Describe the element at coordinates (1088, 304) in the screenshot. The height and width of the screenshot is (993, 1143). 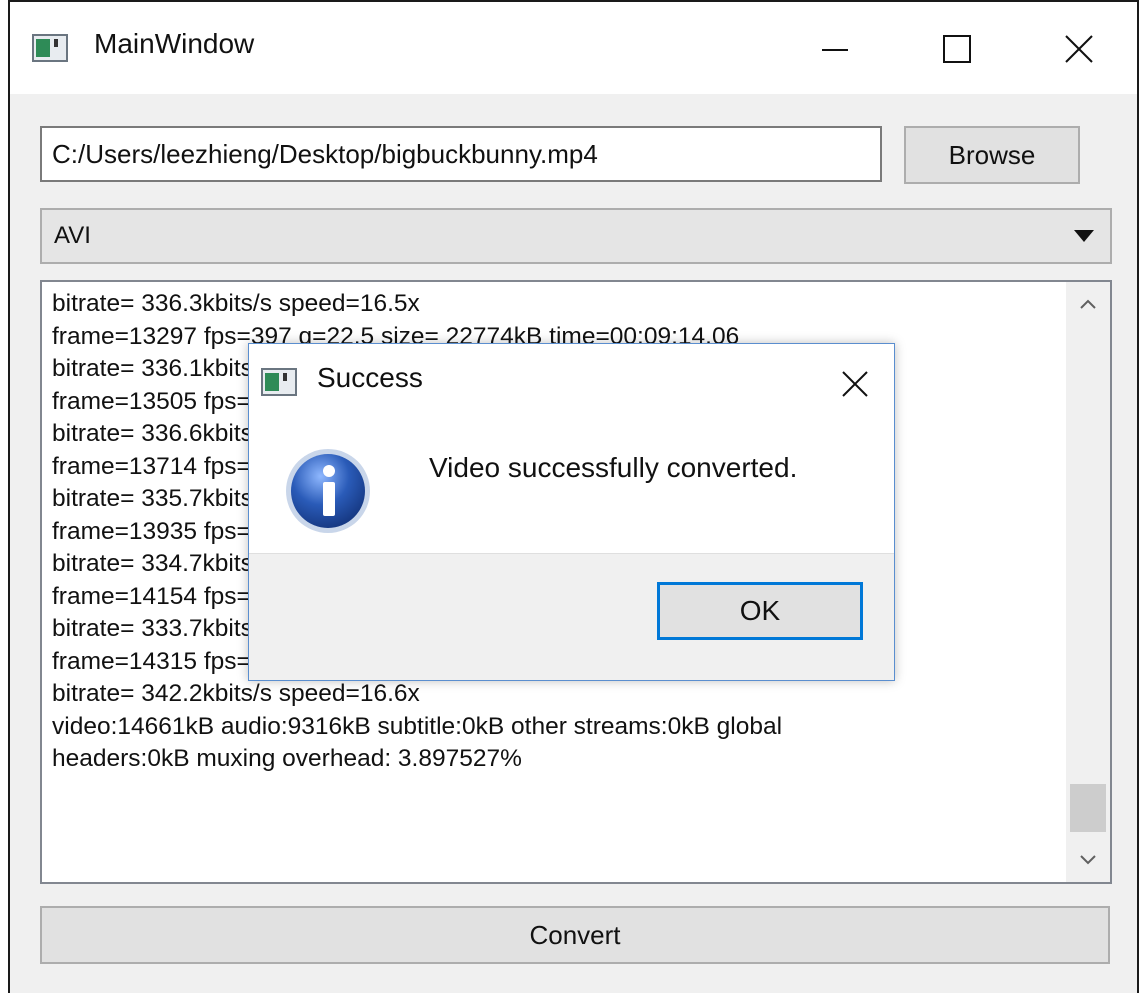
I see `chevron-up-icon` at that location.